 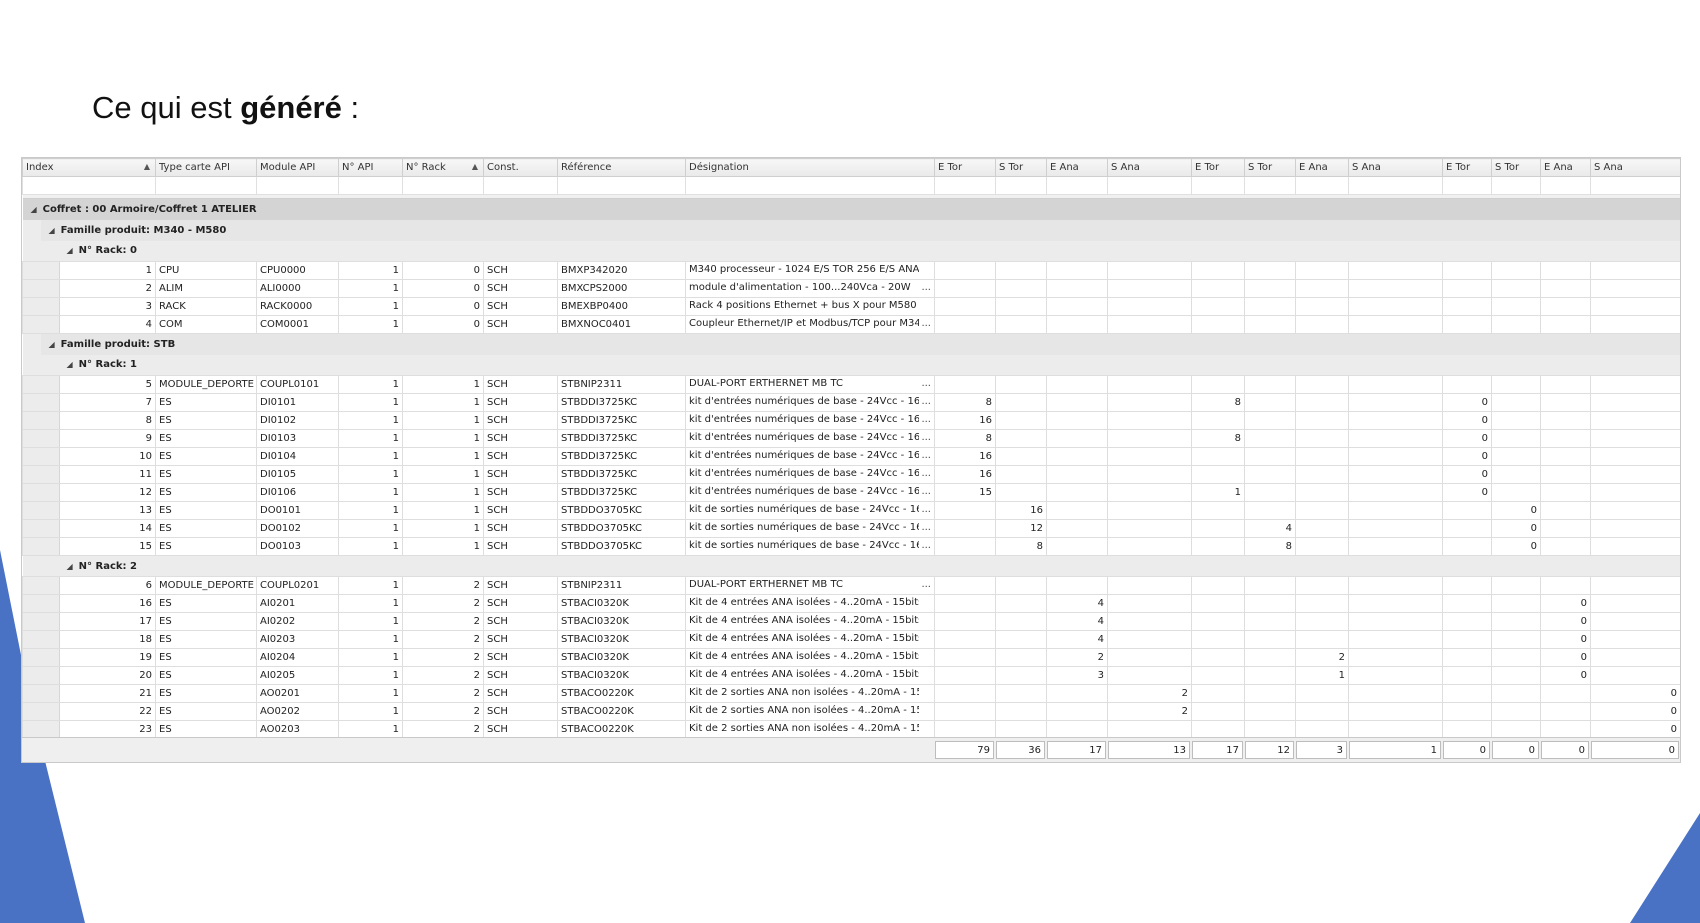 What do you see at coordinates (206, 306) in the screenshot?
I see `table-cell: RACK` at bounding box center [206, 306].